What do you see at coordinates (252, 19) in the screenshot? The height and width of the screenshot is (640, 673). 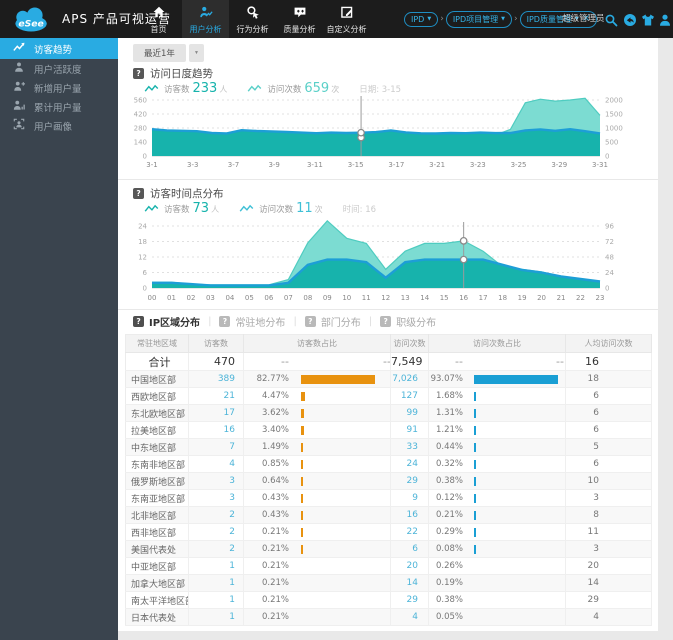 I see `nav-item-behavior-analysis: 行为分析` at bounding box center [252, 19].